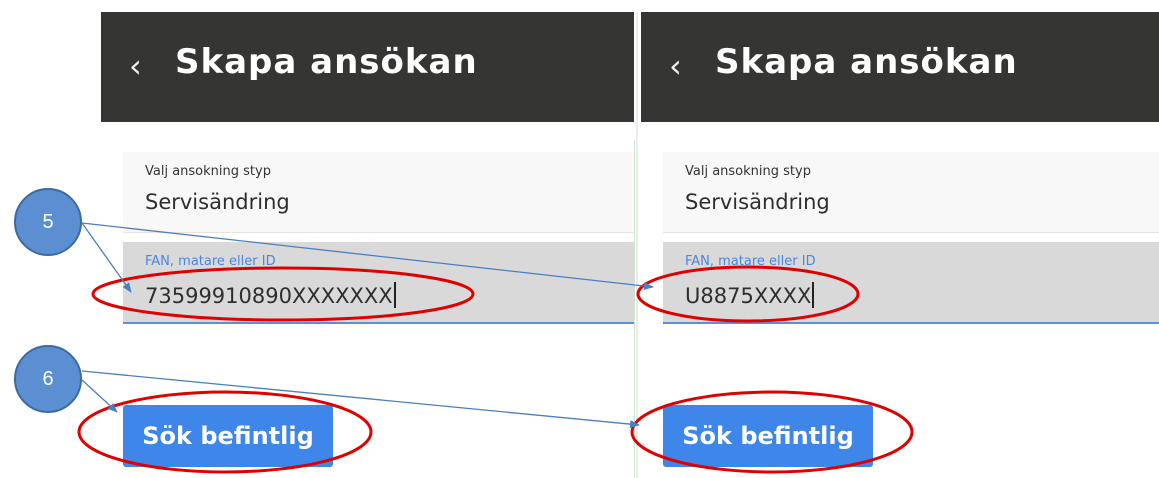 This screenshot has height=478, width=1159. I want to click on panel-divider-accent, so click(634, 309).